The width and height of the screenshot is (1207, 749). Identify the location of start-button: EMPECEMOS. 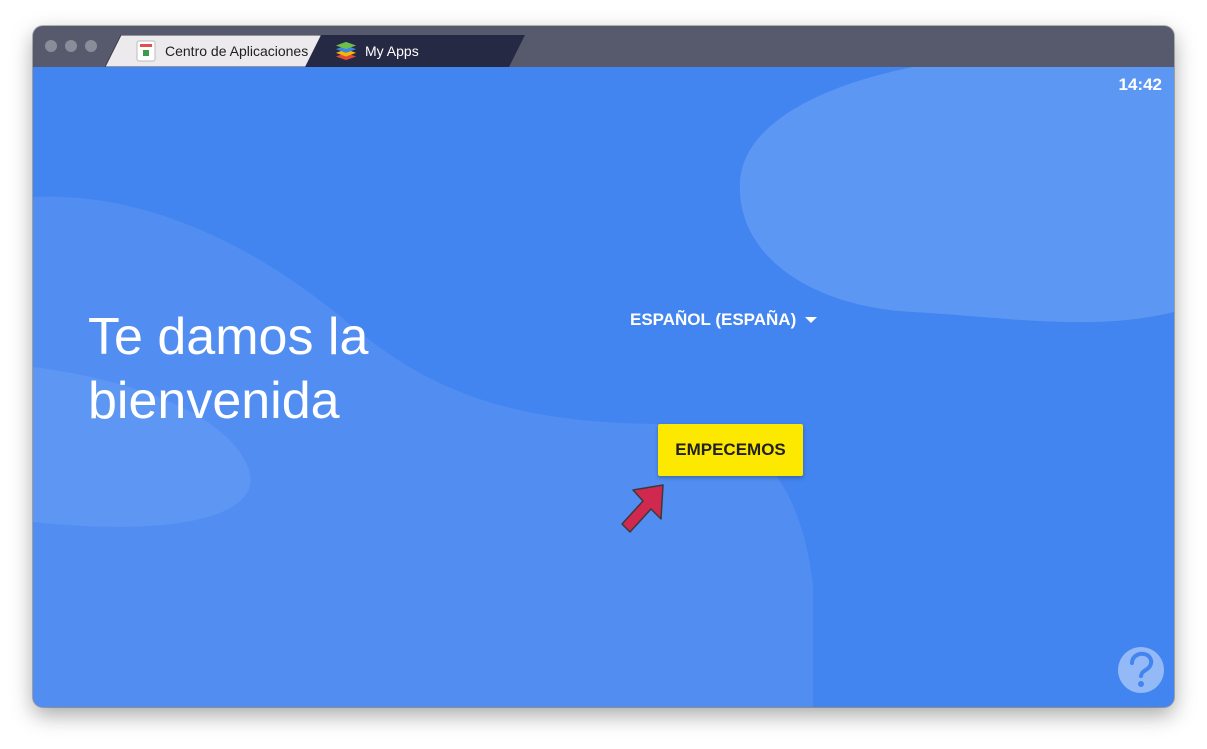
(730, 450).